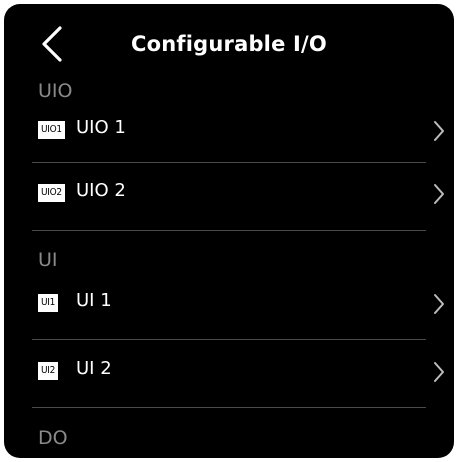  What do you see at coordinates (48, 371) in the screenshot?
I see `ui2-tag: UI2` at bounding box center [48, 371].